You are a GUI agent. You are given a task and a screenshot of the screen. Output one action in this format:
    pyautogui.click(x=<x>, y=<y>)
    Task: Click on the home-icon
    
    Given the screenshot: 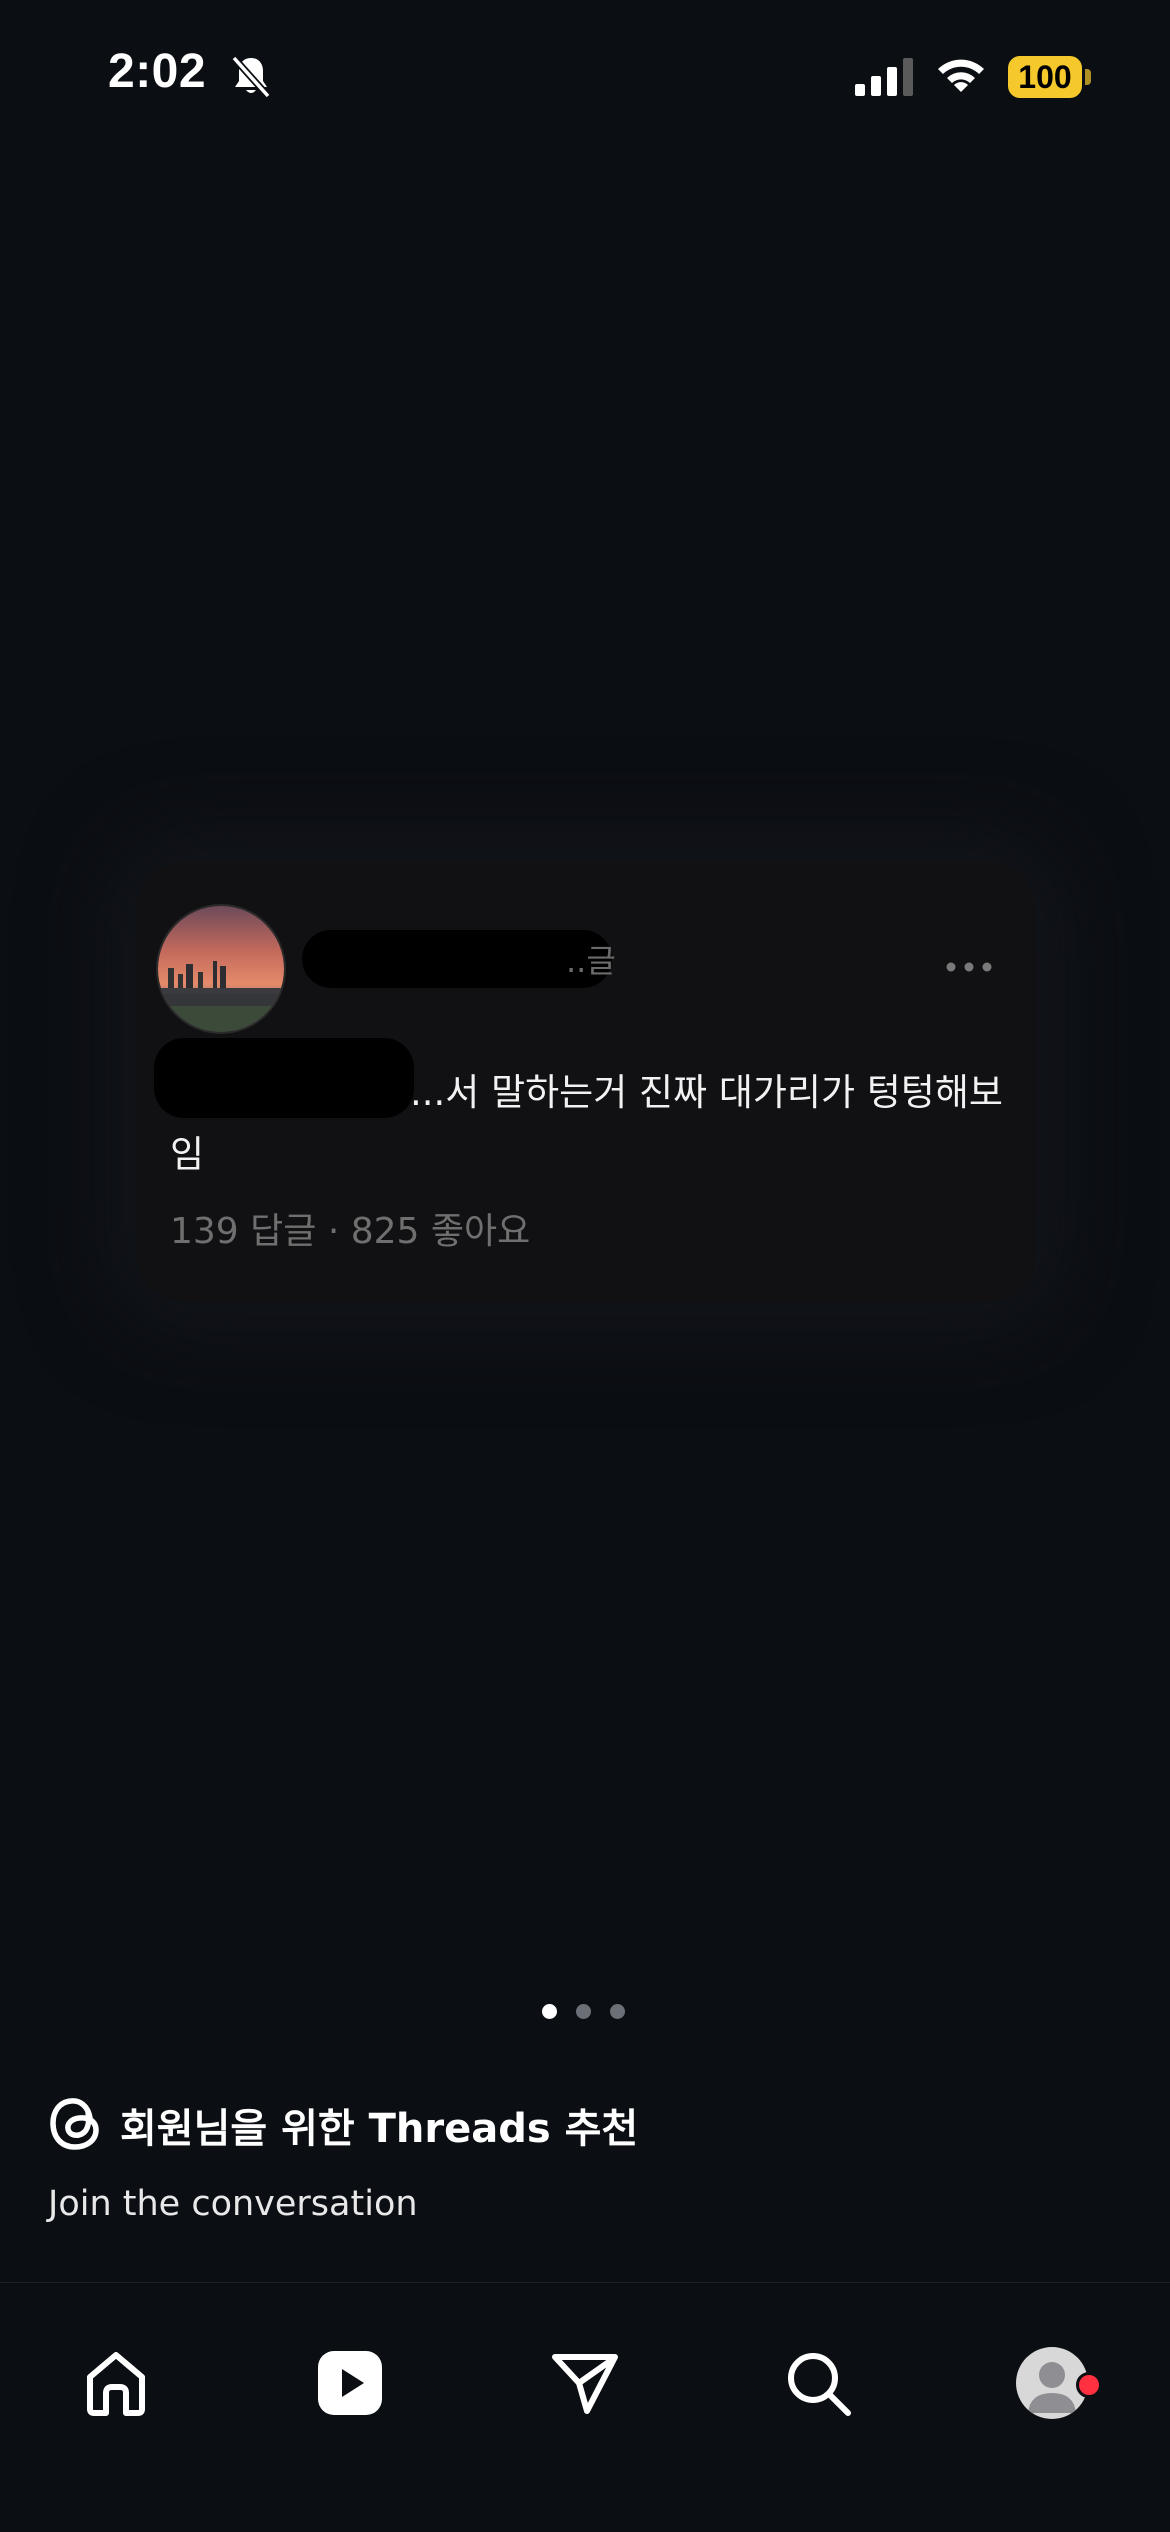 What is the action you would take?
    pyautogui.click(x=116, y=2384)
    